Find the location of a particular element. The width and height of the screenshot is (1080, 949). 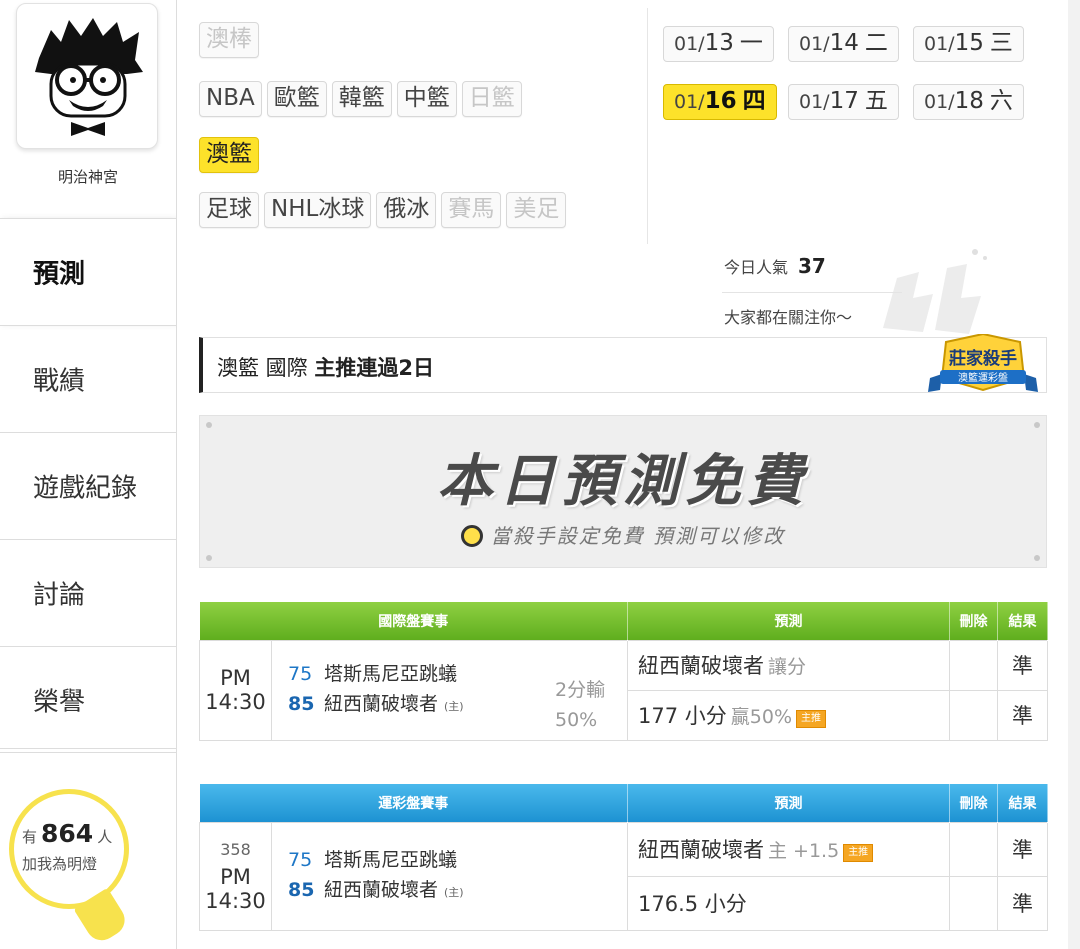

nav-item-predict: 預測 is located at coordinates (88, 271).